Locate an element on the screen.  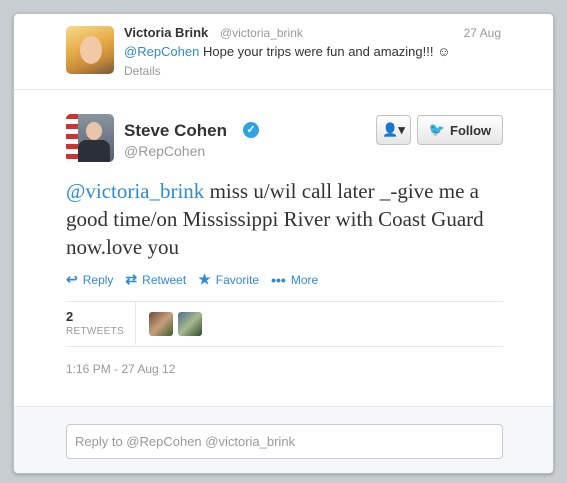
retweet-label: Retweet is located at coordinates (164, 279).